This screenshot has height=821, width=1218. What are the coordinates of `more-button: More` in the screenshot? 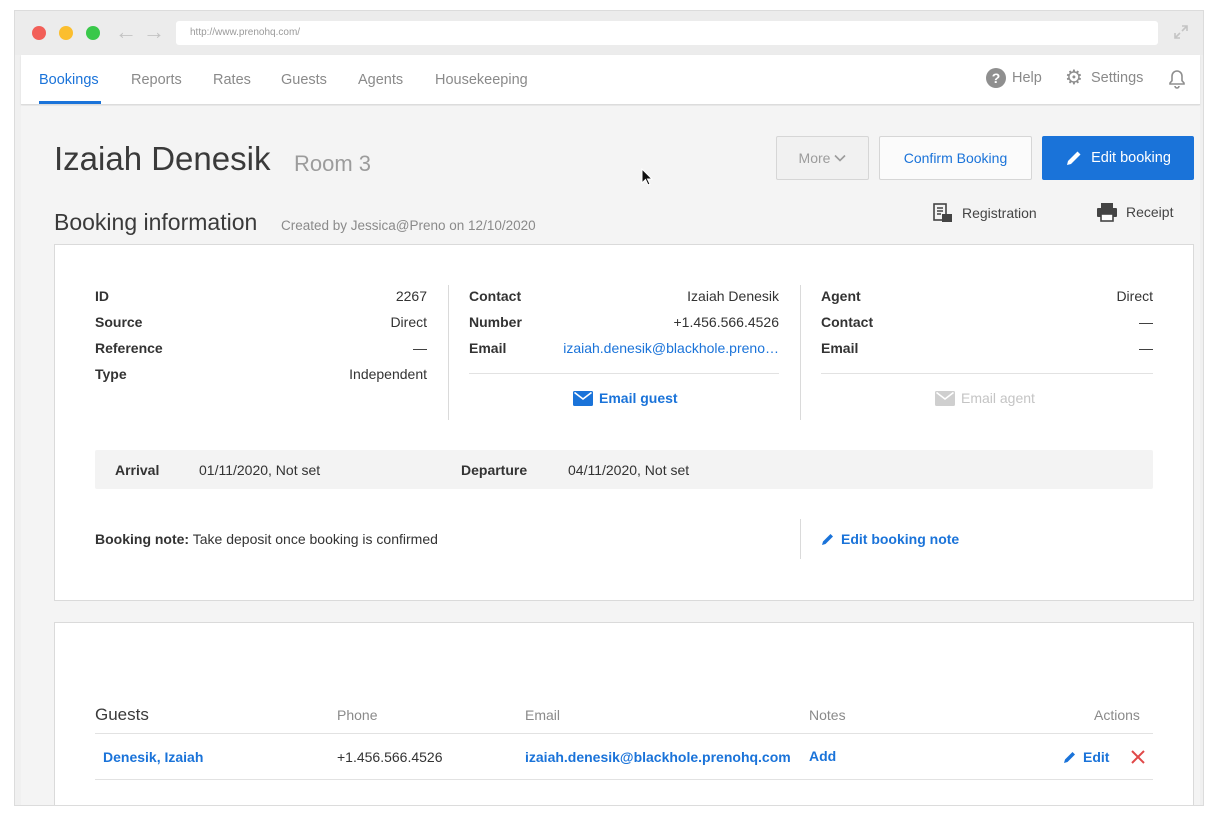 It's located at (822, 158).